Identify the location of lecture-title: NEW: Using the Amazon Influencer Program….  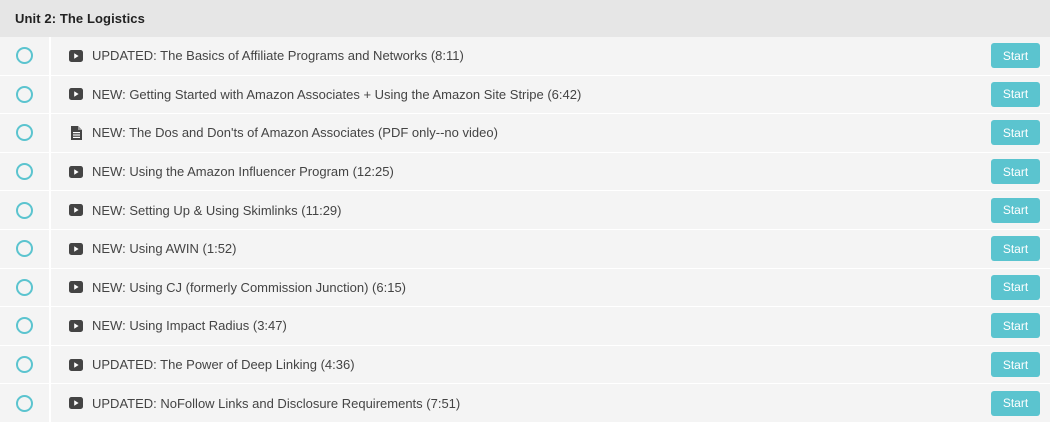
(541, 171).